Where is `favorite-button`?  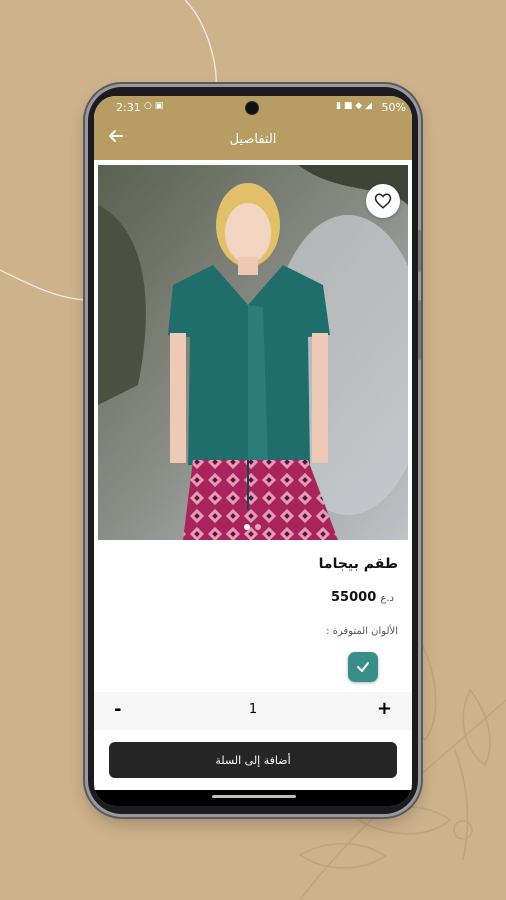
favorite-button is located at coordinates (383, 201).